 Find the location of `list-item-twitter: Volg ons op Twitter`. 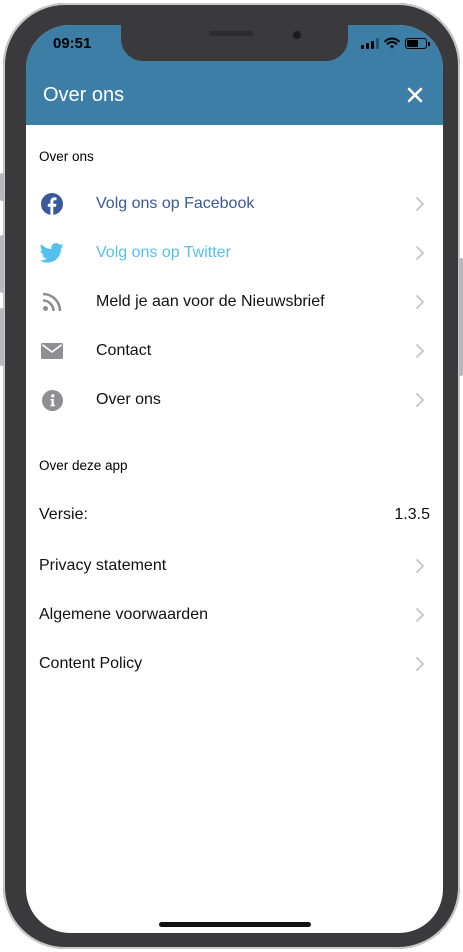

list-item-twitter: Volg ons op Twitter is located at coordinates (234, 253).